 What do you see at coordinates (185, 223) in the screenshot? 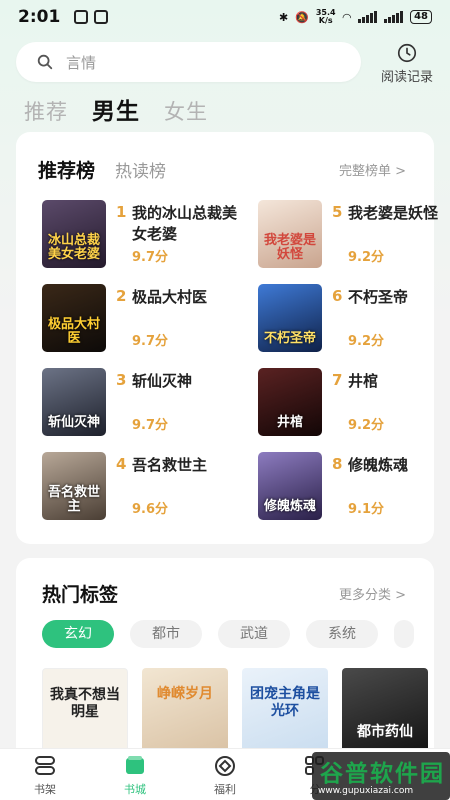
I see `book-title: 我的冰山总裁美女老婆` at bounding box center [185, 223].